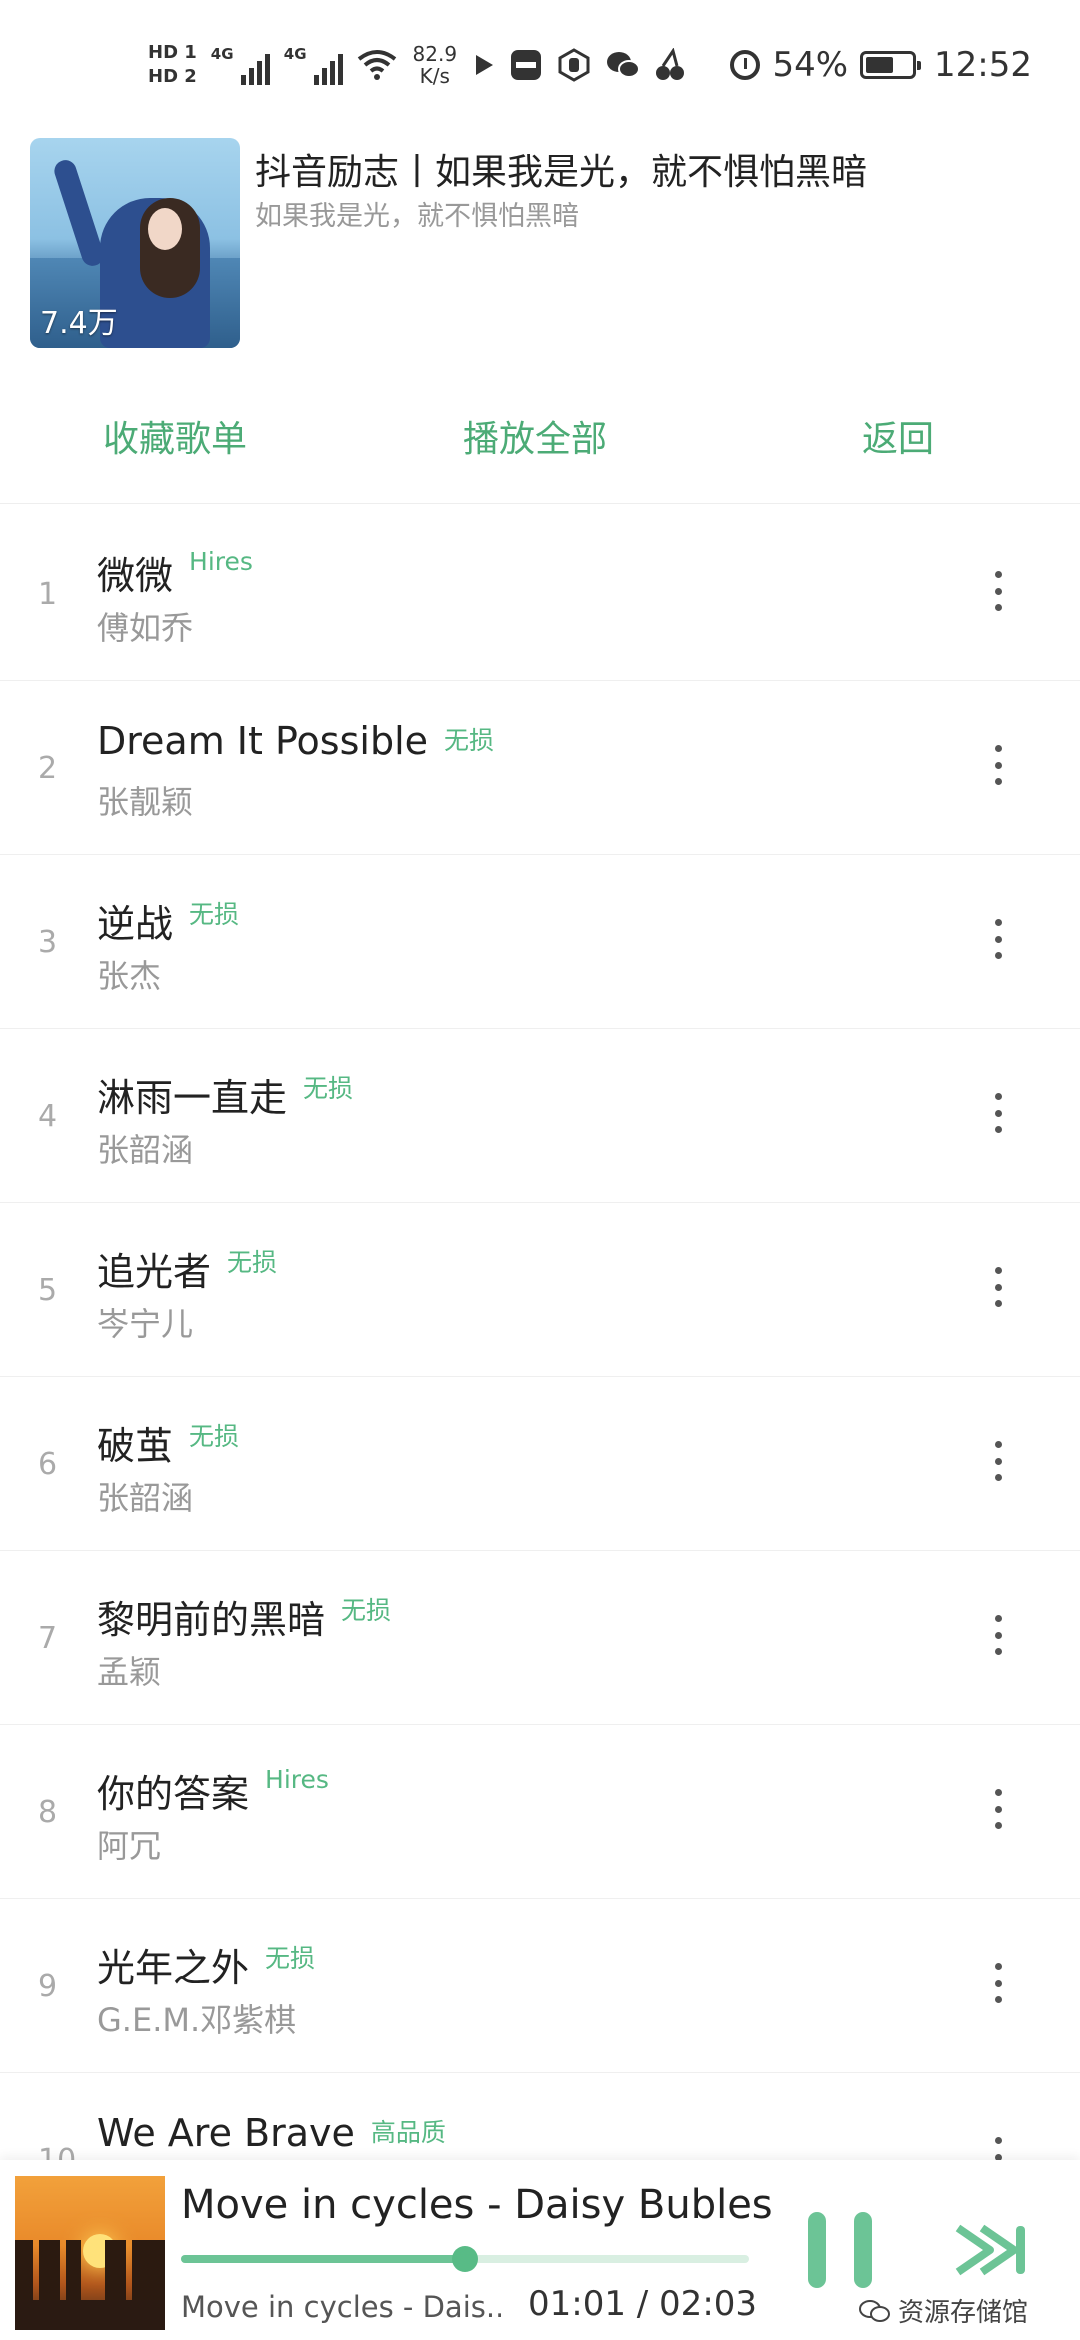  I want to click on song-title: 你的答案, so click(173, 1794).